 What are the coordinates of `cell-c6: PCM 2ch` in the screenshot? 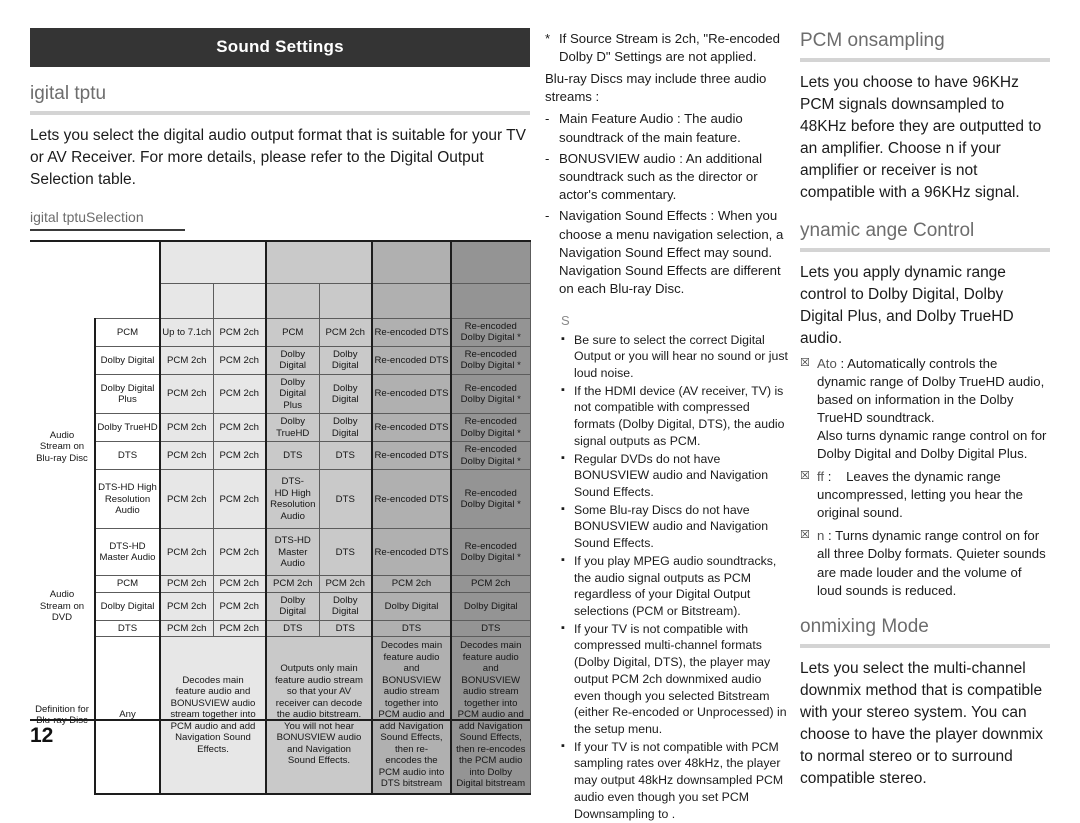 It's located at (490, 584).